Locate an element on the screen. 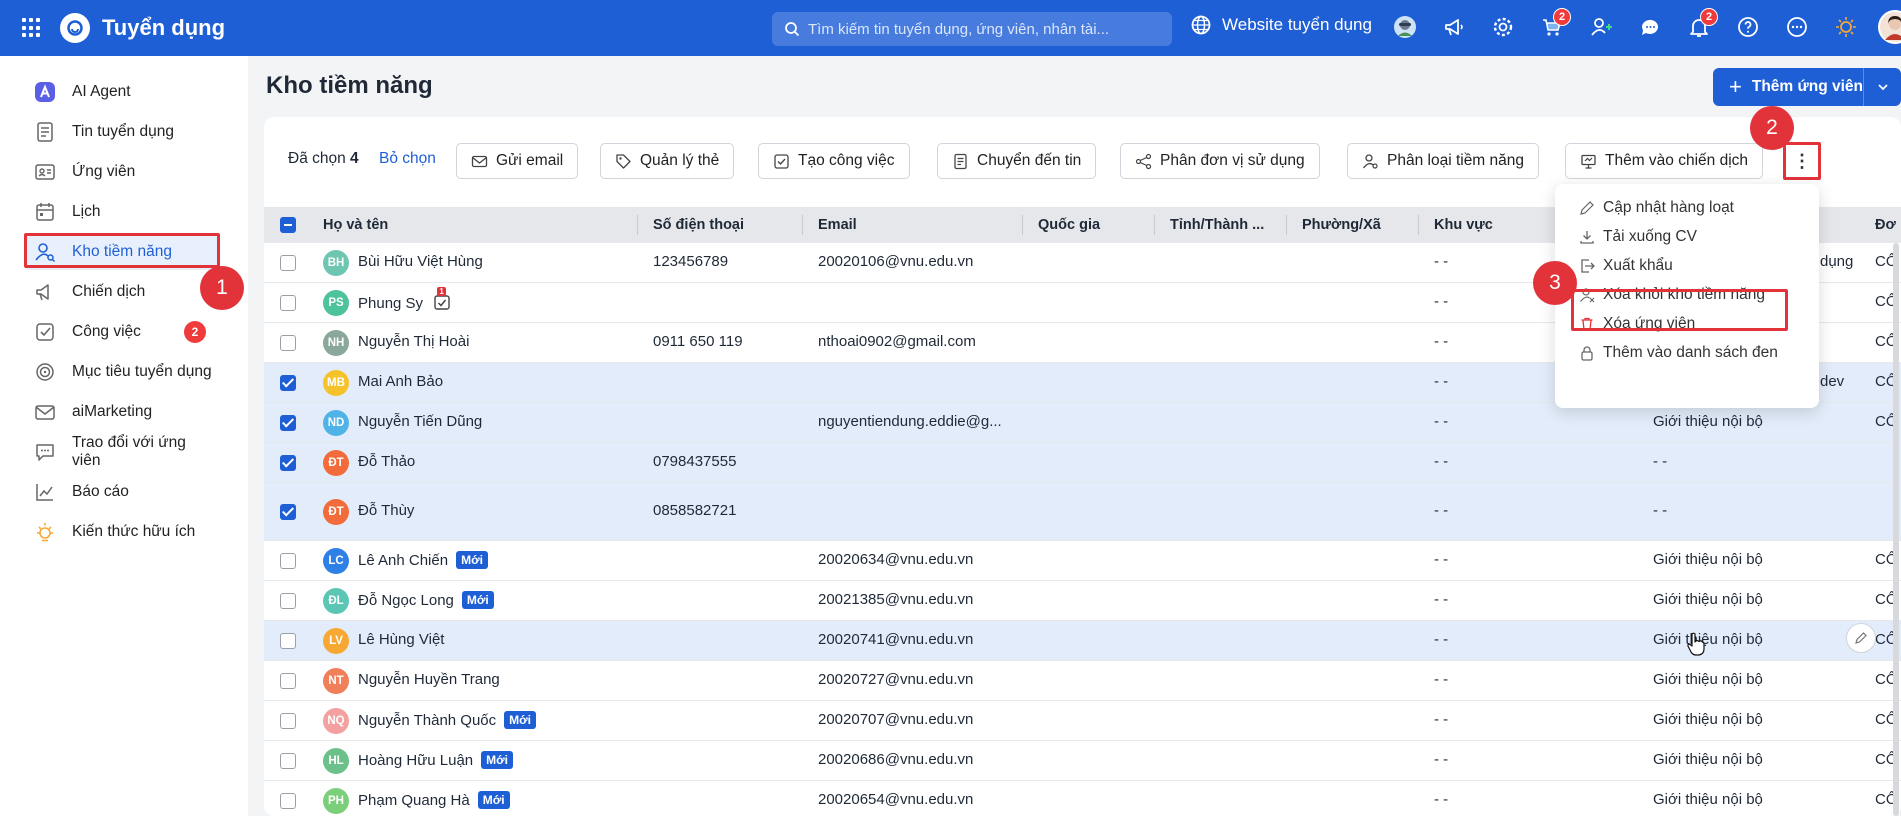 The width and height of the screenshot is (1901, 816). sidebar-item-jobs: Tin tuyển dụng is located at coordinates (121, 132).